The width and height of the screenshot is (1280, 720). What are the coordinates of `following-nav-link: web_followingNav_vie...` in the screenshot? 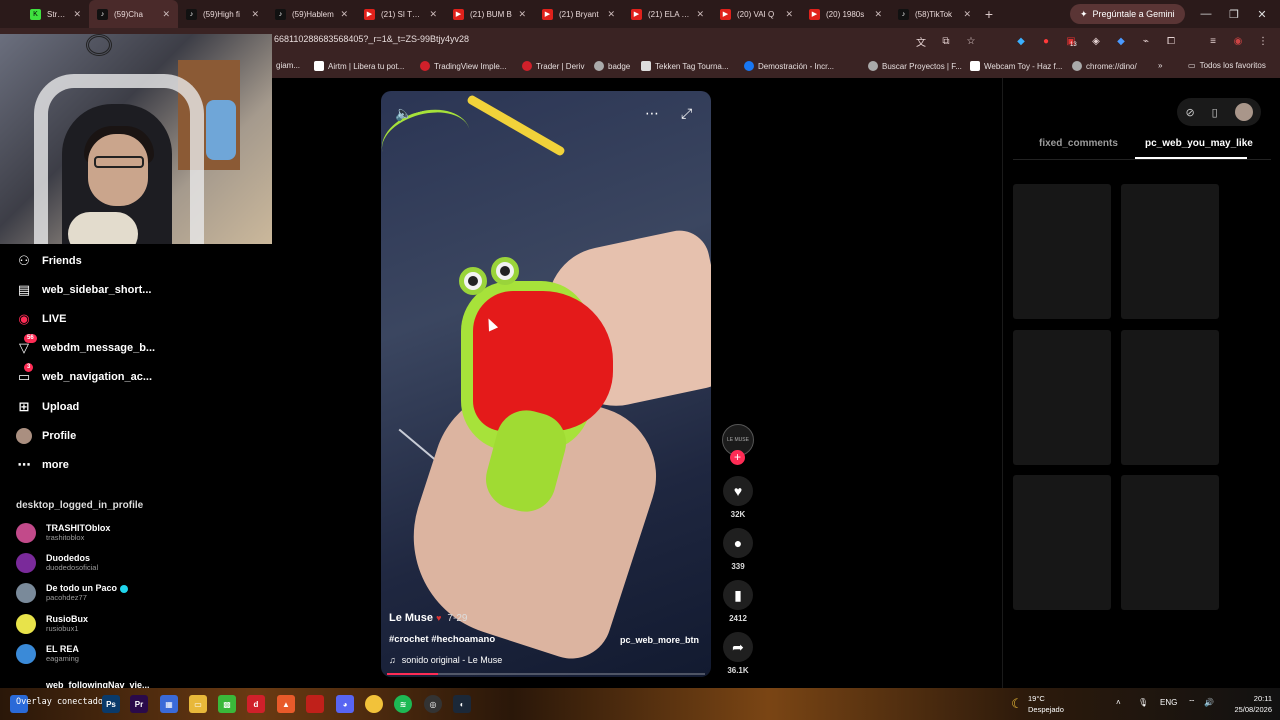 It's located at (98, 684).